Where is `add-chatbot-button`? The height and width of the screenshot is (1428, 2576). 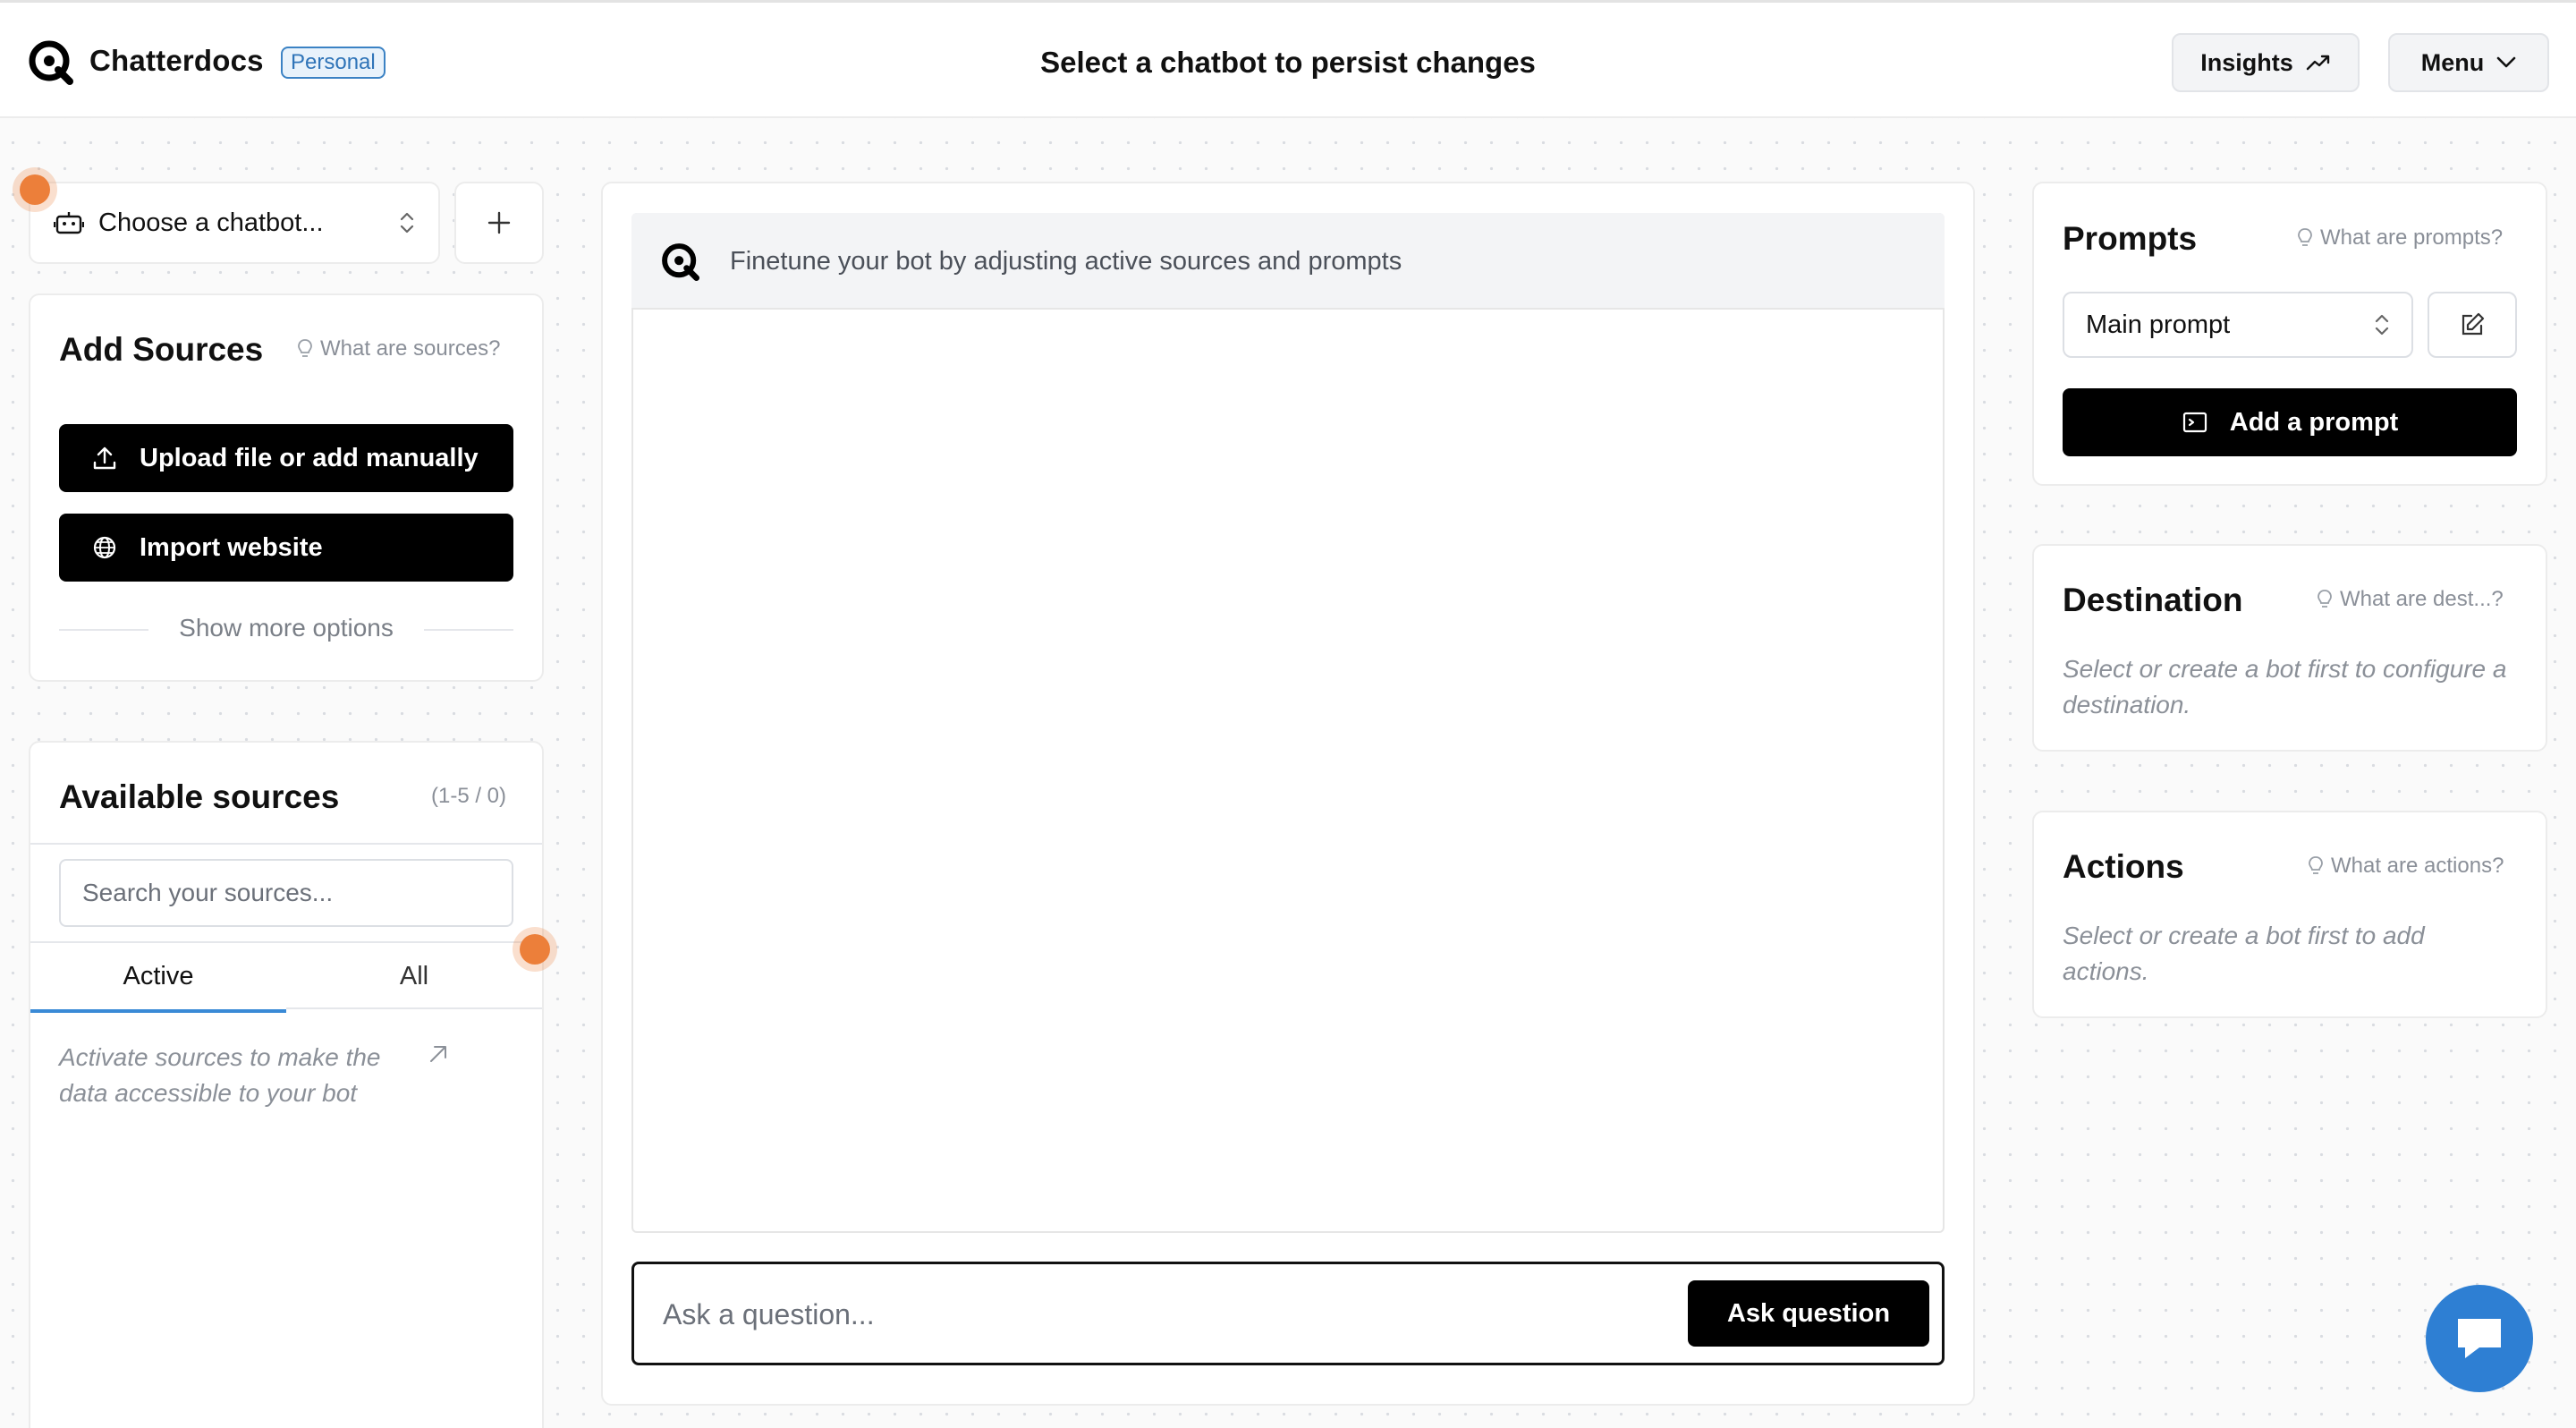 add-chatbot-button is located at coordinates (499, 223).